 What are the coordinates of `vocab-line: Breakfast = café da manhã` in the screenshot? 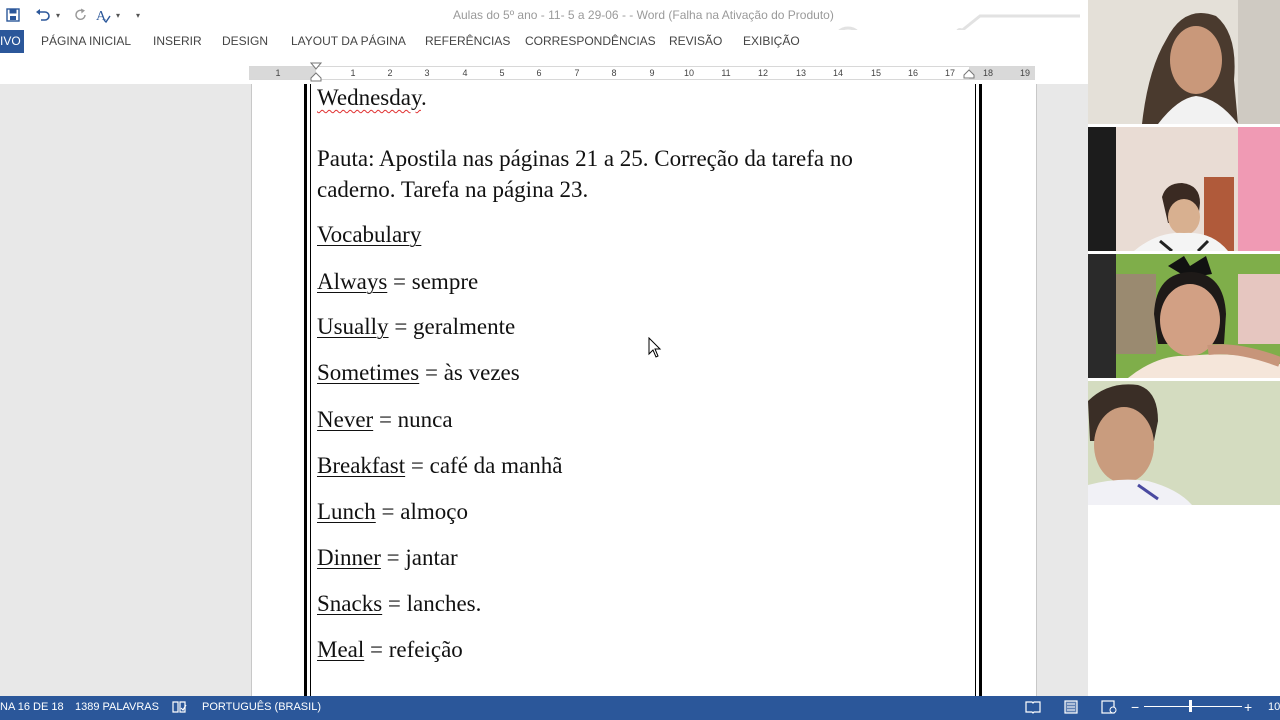 It's located at (439, 465).